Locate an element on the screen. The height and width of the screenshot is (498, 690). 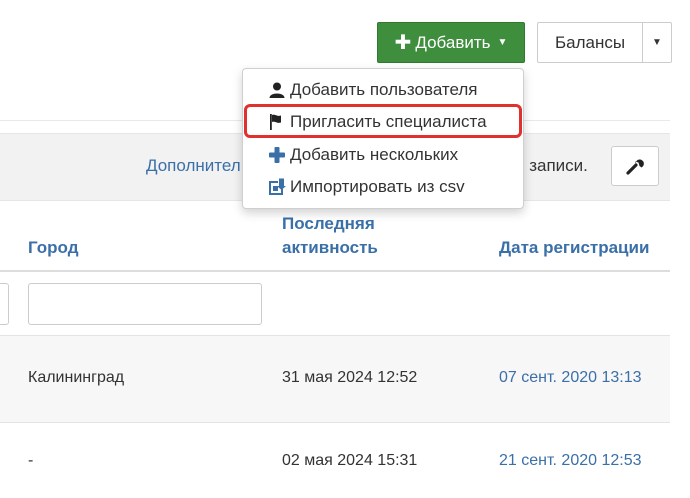
balances-button-label: Балансы is located at coordinates (590, 42).